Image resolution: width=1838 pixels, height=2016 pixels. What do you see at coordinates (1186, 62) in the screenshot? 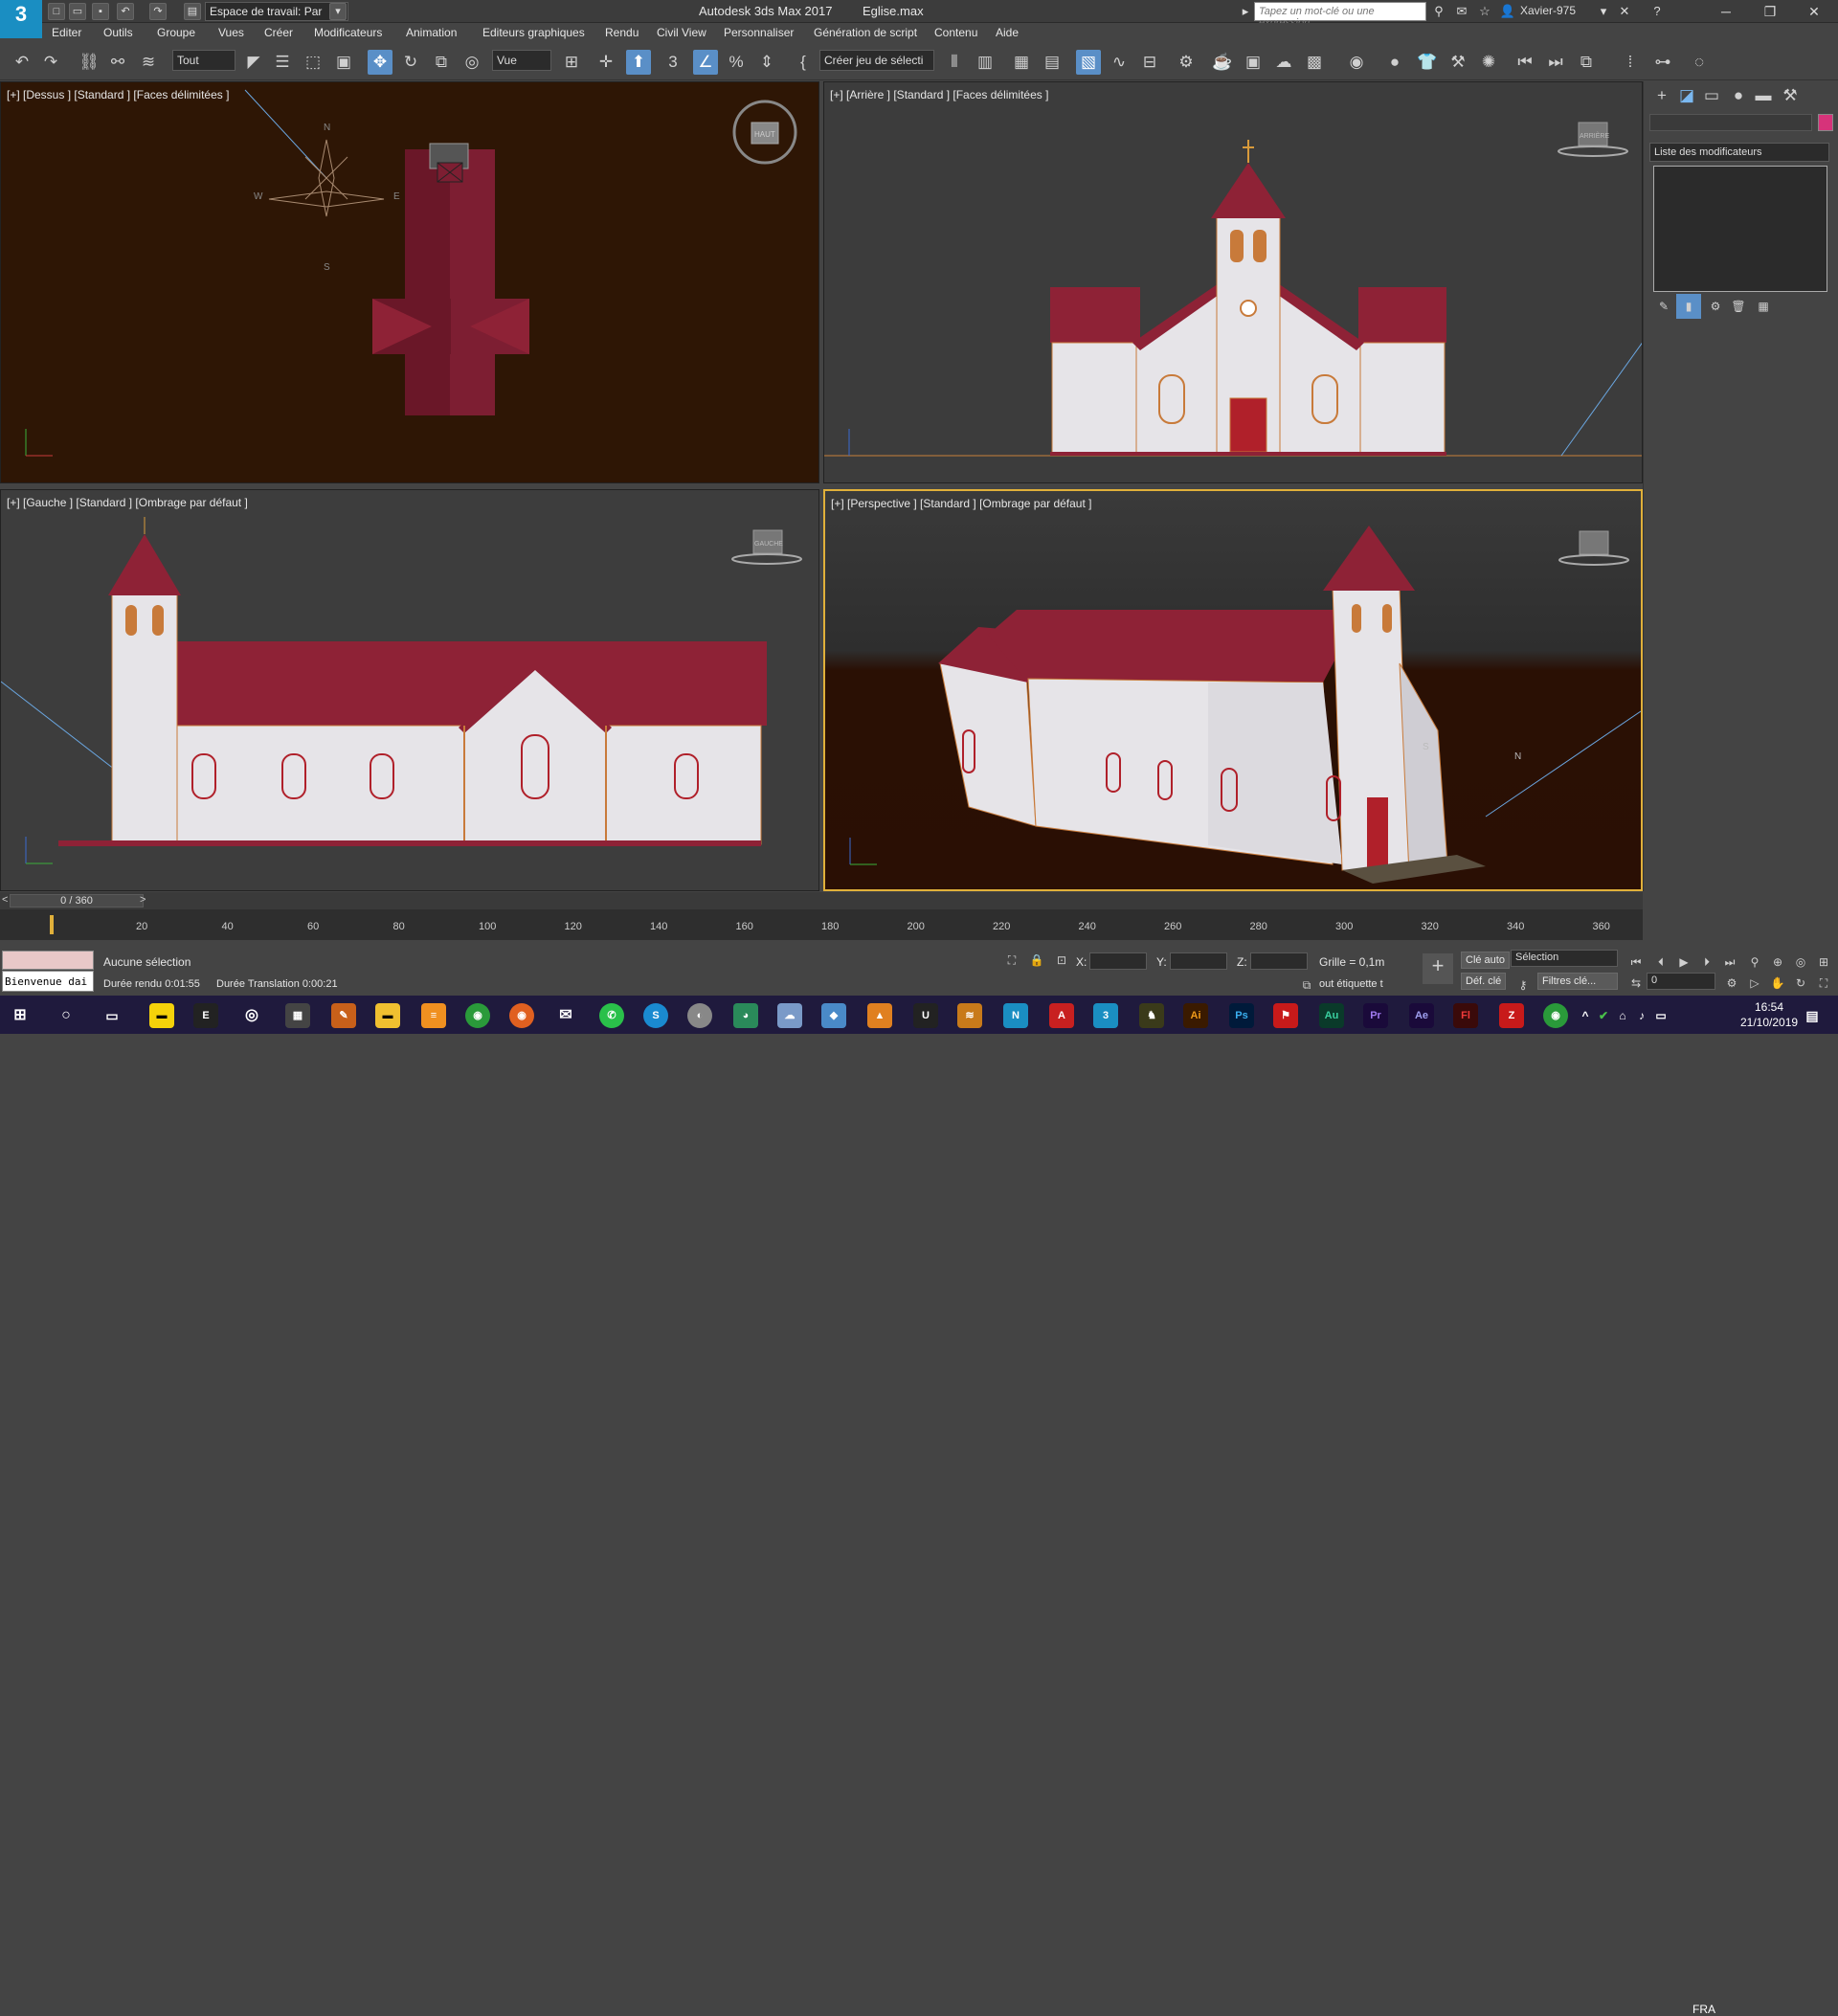
I see `material-editor-icon: ⚙` at bounding box center [1186, 62].